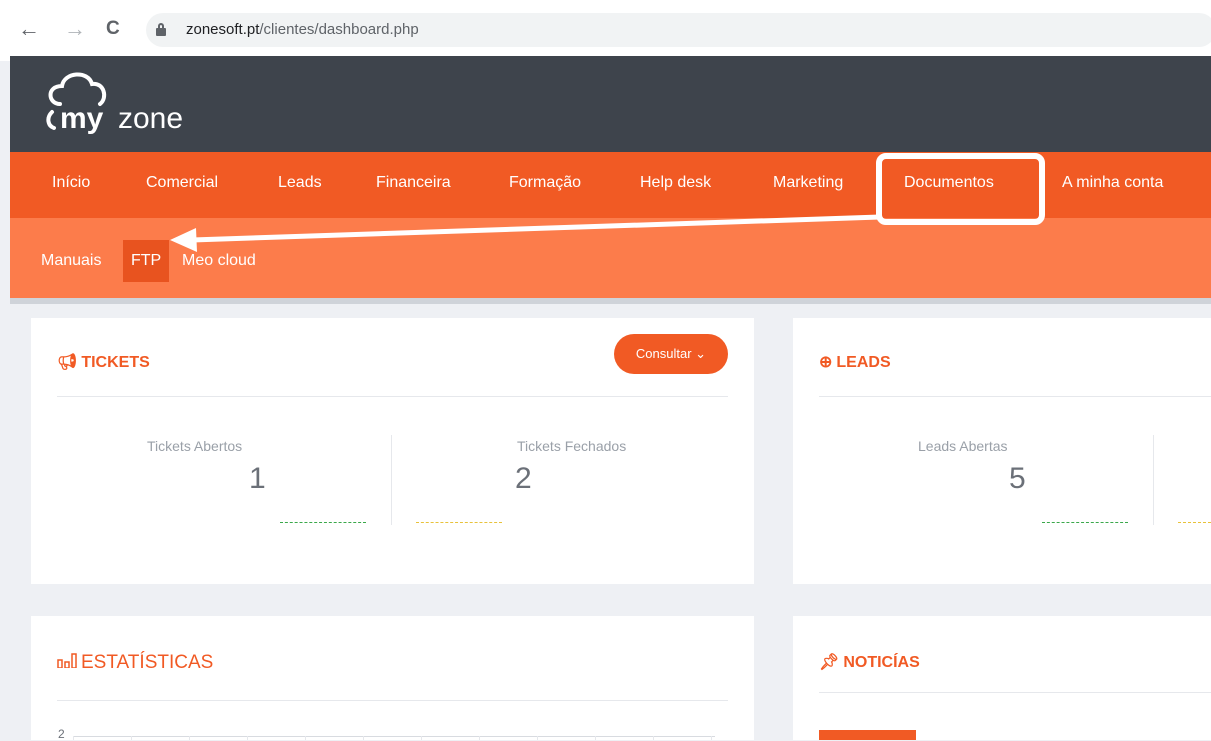 This screenshot has width=1211, height=741. I want to click on leads-open-sparkline, so click(1085, 522).